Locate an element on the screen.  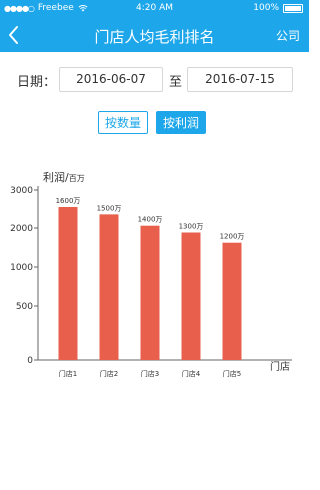
y-axis-label: 利润/百万 is located at coordinates (64, 177).